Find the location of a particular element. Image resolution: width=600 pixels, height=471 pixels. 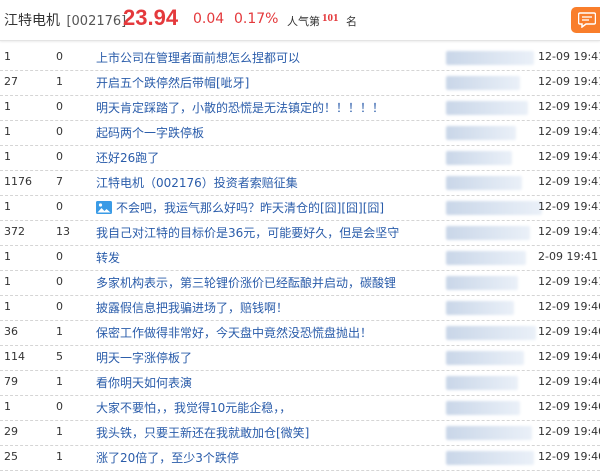

reply-count: 5 is located at coordinates (59, 356).